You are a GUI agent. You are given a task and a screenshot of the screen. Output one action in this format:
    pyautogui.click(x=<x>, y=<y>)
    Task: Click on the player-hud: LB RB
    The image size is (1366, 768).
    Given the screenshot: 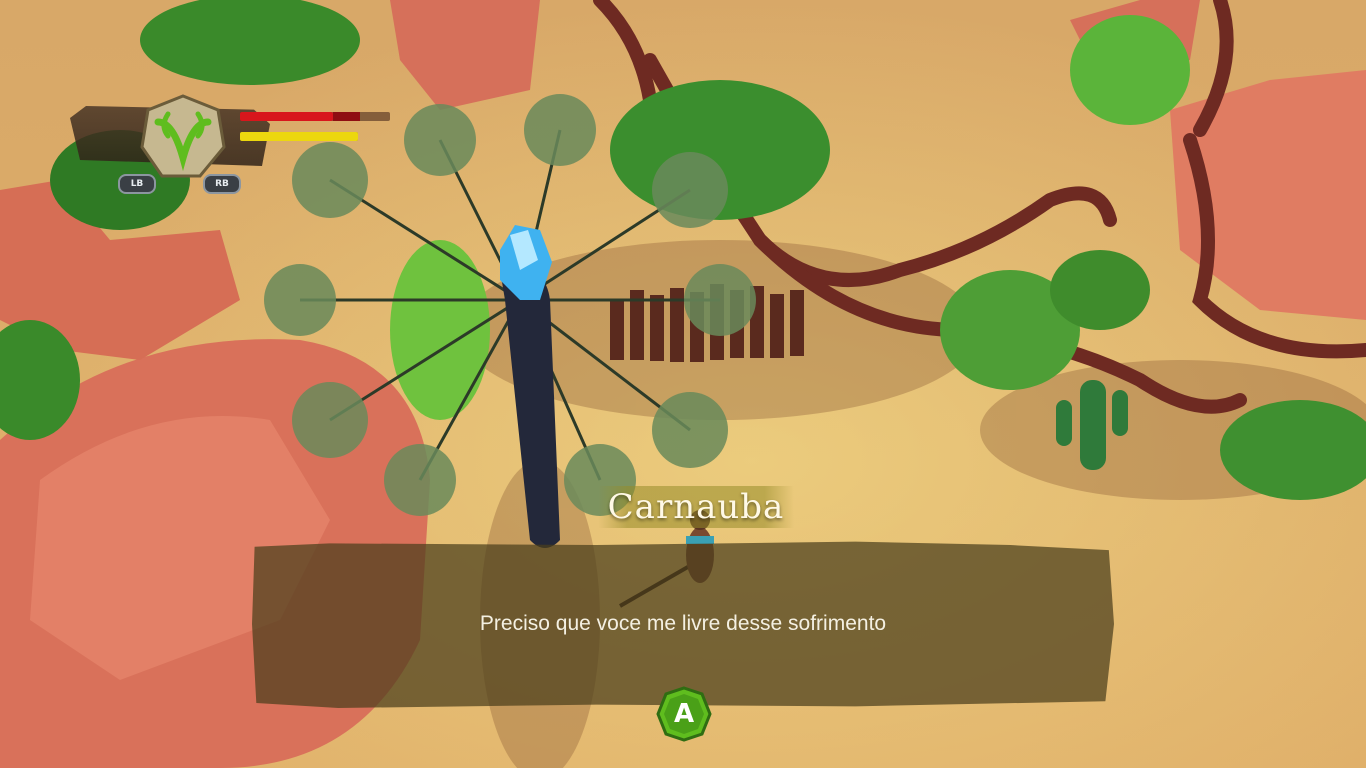 What is the action you would take?
    pyautogui.click(x=240, y=143)
    